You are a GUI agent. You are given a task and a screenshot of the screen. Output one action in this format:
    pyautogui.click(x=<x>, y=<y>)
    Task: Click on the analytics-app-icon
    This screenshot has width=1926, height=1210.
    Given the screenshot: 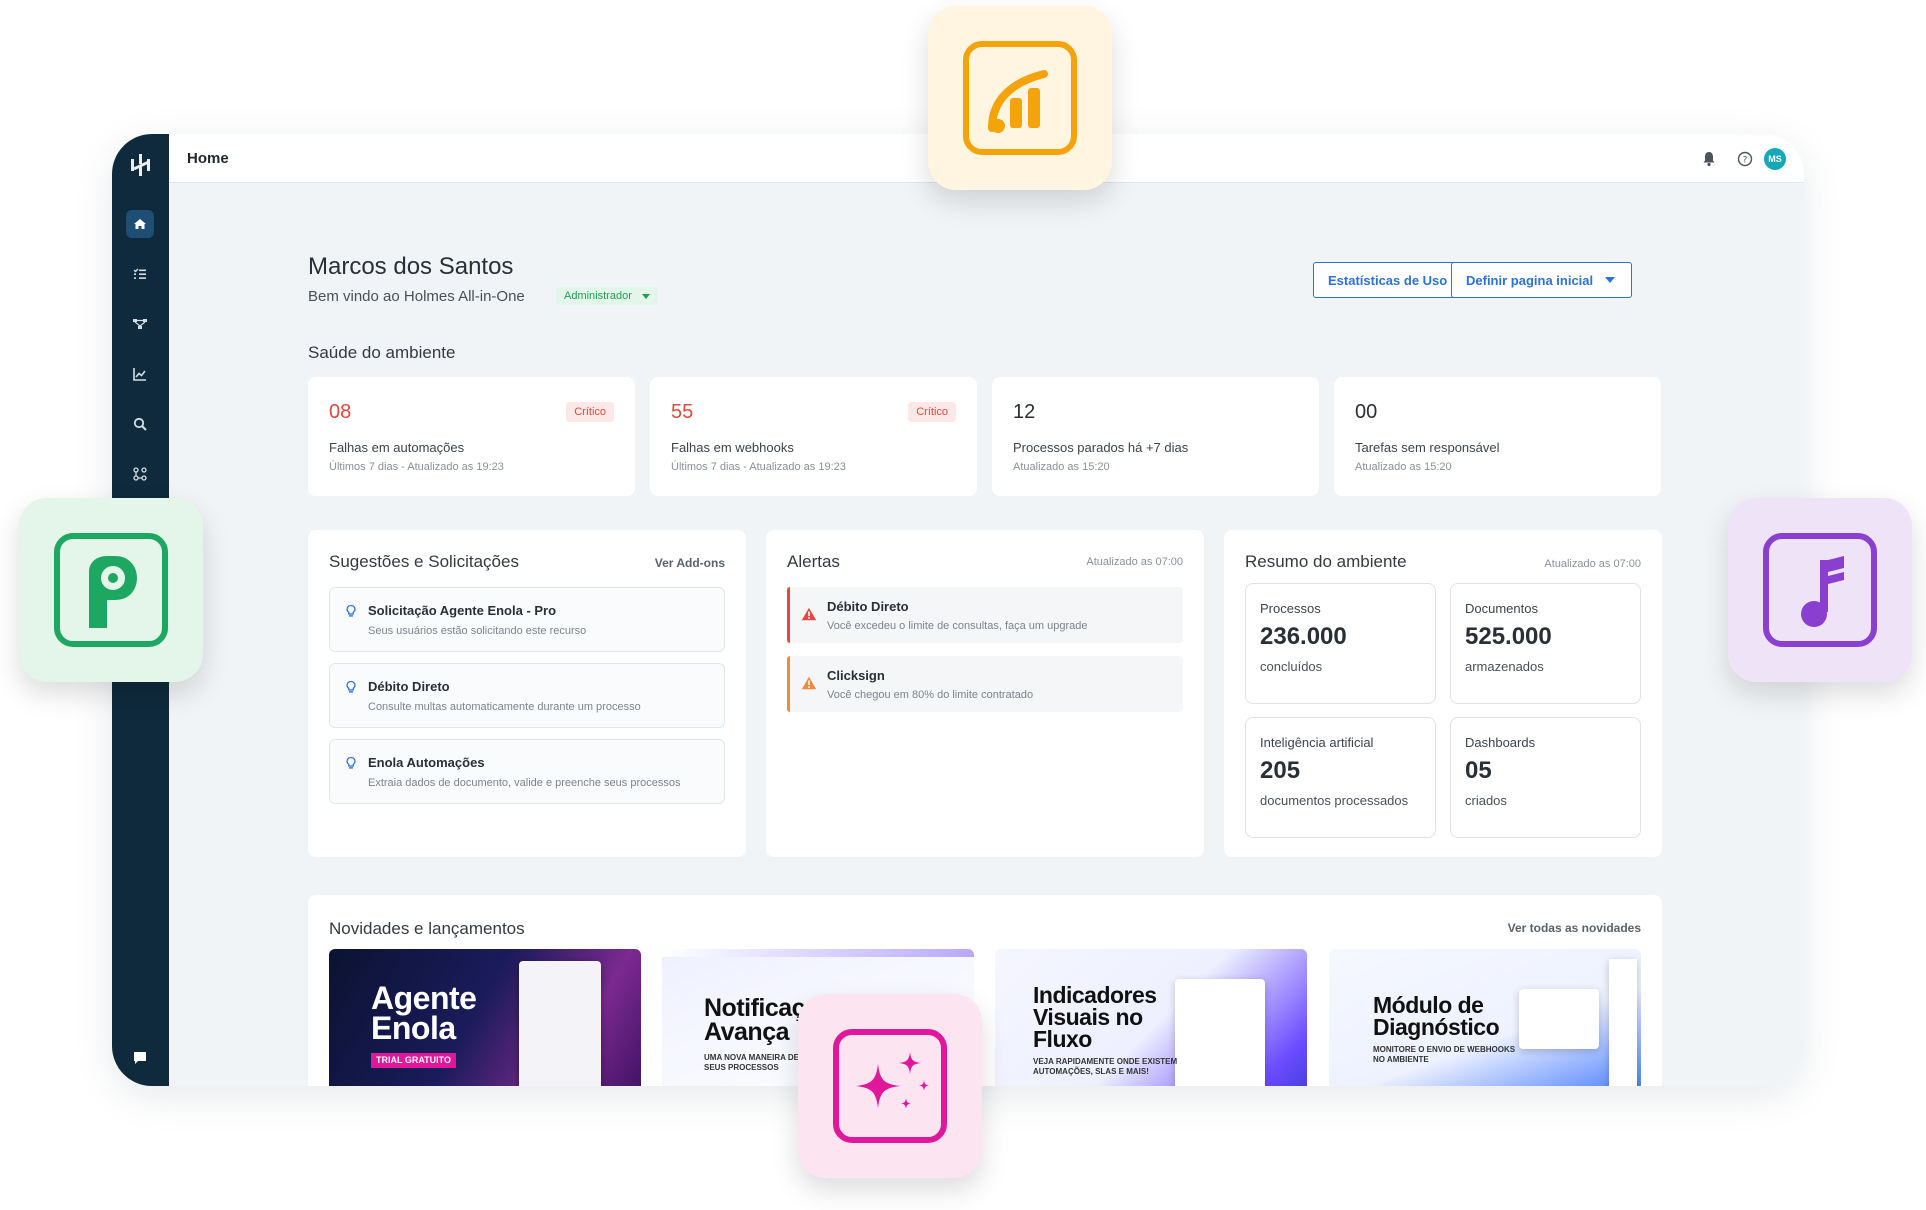 What is the action you would take?
    pyautogui.click(x=1020, y=98)
    